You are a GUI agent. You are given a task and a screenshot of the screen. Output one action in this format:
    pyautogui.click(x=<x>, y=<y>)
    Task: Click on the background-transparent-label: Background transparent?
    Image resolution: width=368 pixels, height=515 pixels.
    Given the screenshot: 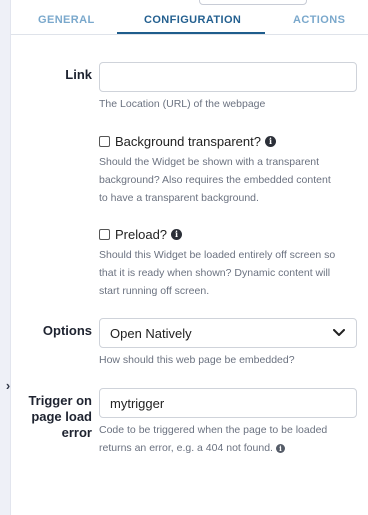 What is the action you would take?
    pyautogui.click(x=188, y=141)
    